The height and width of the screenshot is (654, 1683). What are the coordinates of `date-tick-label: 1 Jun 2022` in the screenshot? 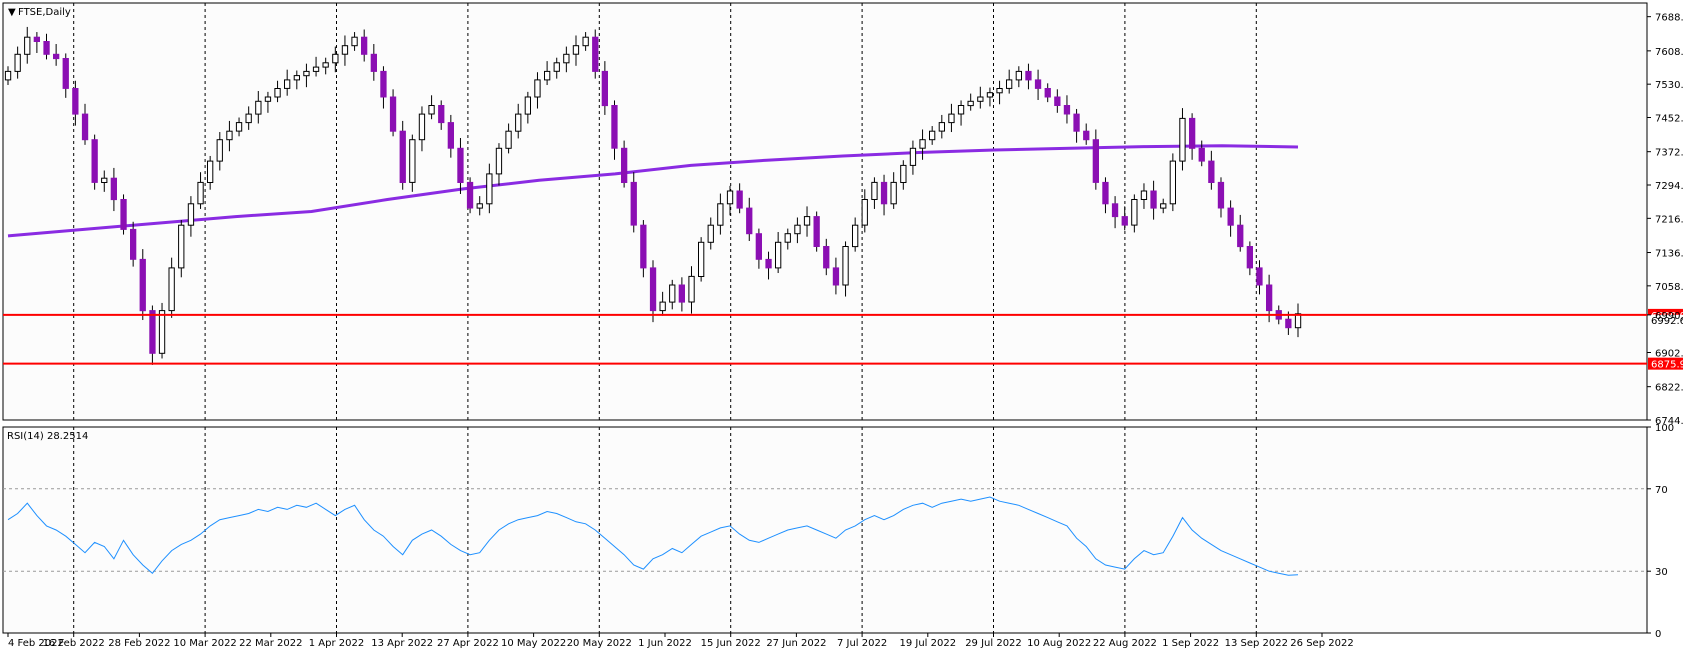 It's located at (665, 643).